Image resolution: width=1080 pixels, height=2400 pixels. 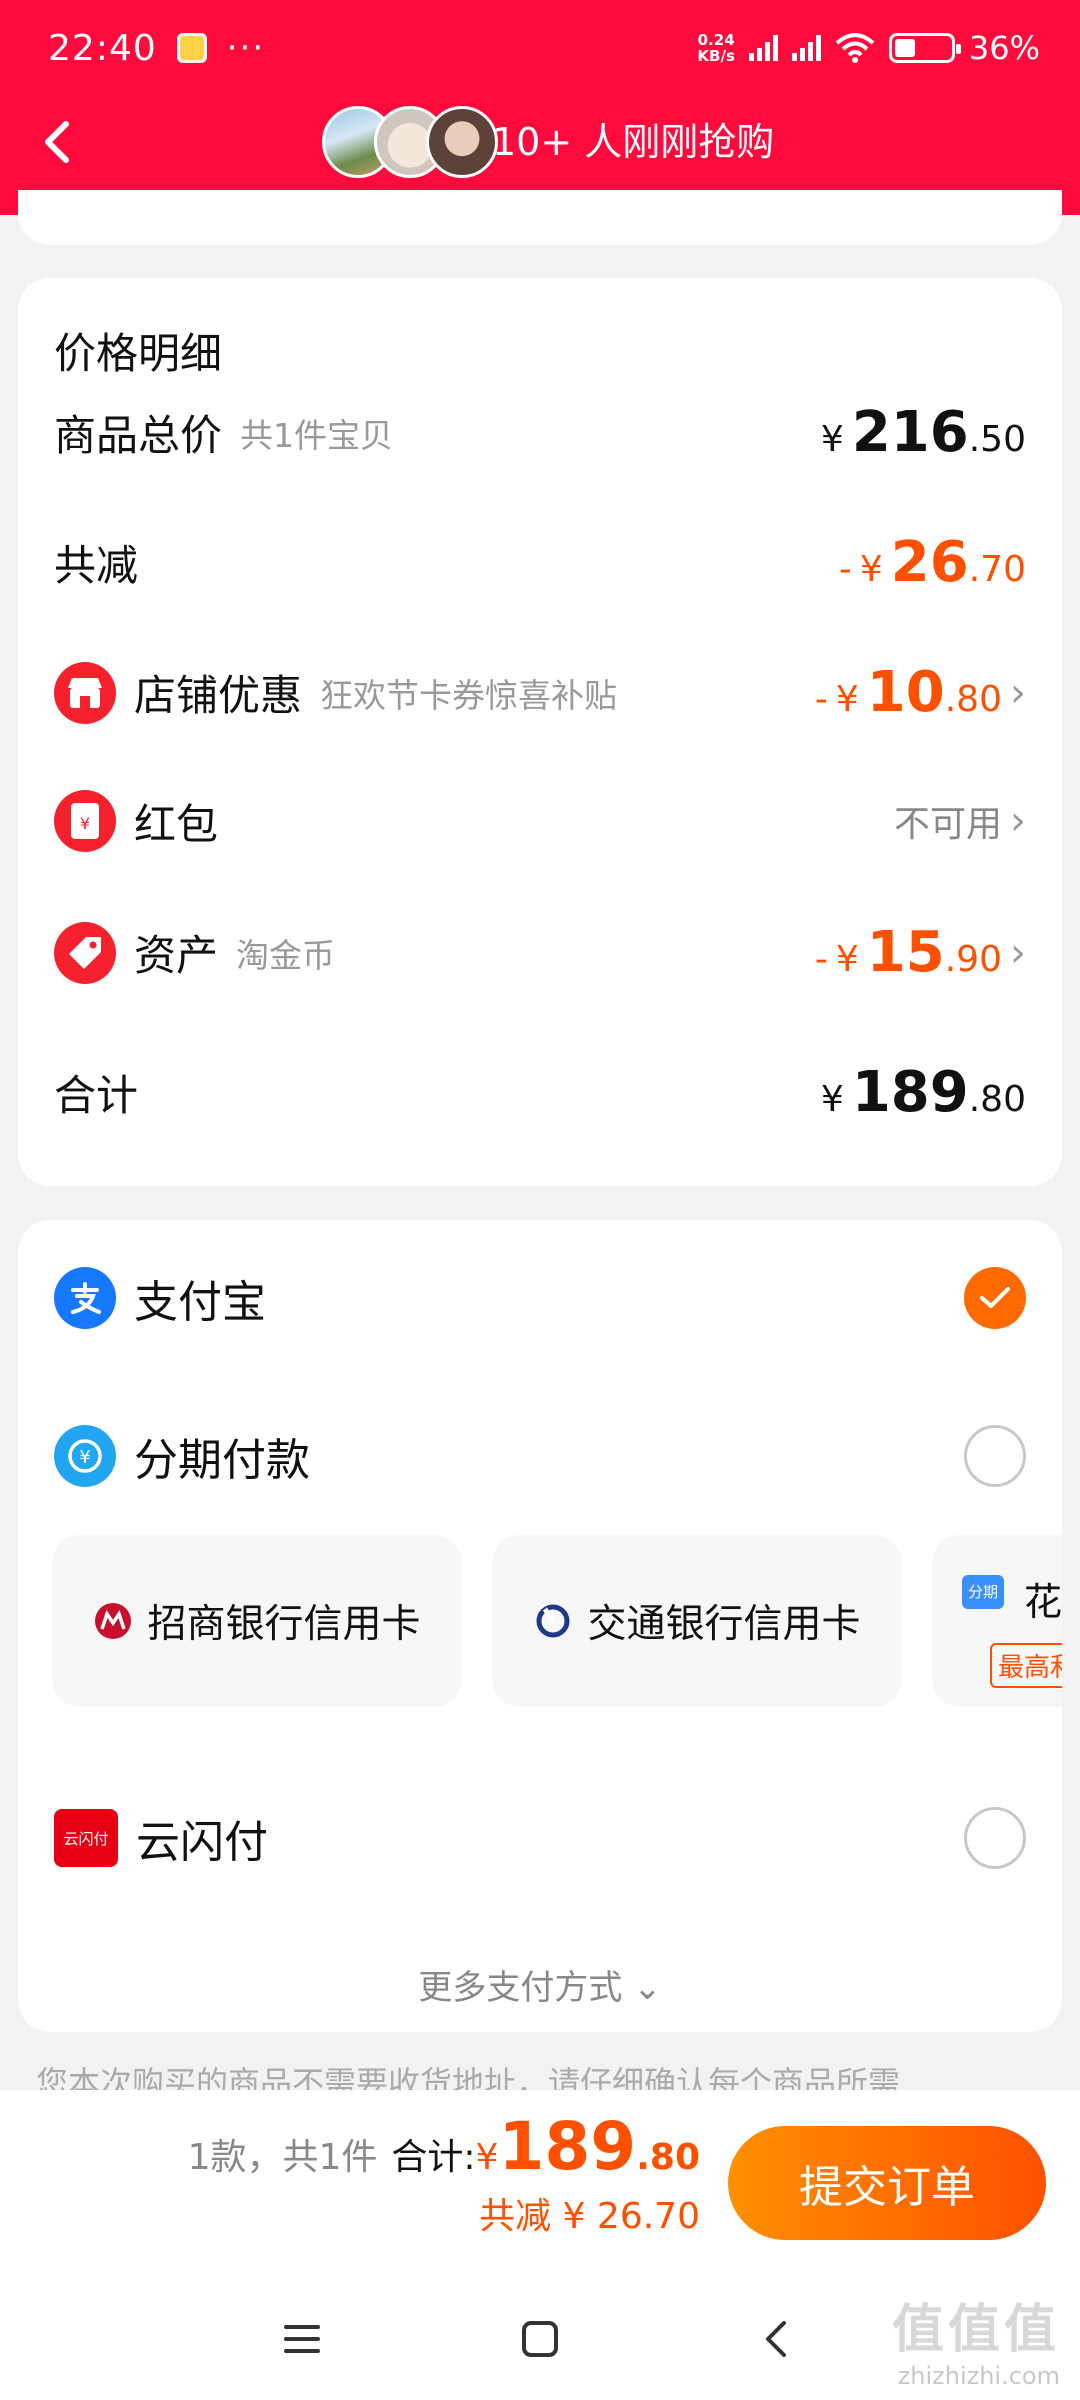 I want to click on items-total-label: 商品总价, so click(x=138, y=435).